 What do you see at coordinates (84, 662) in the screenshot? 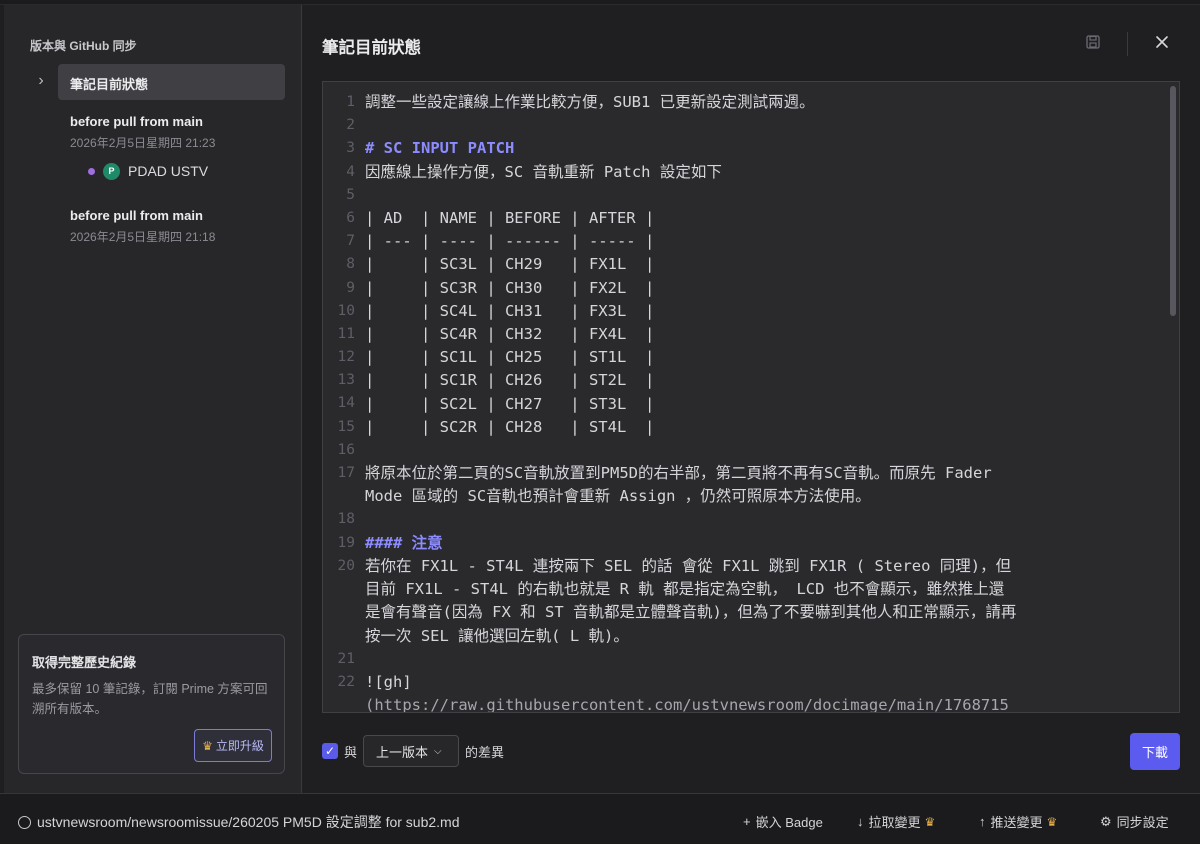
I see `promo-heading: 取得完整歷史紀錄` at bounding box center [84, 662].